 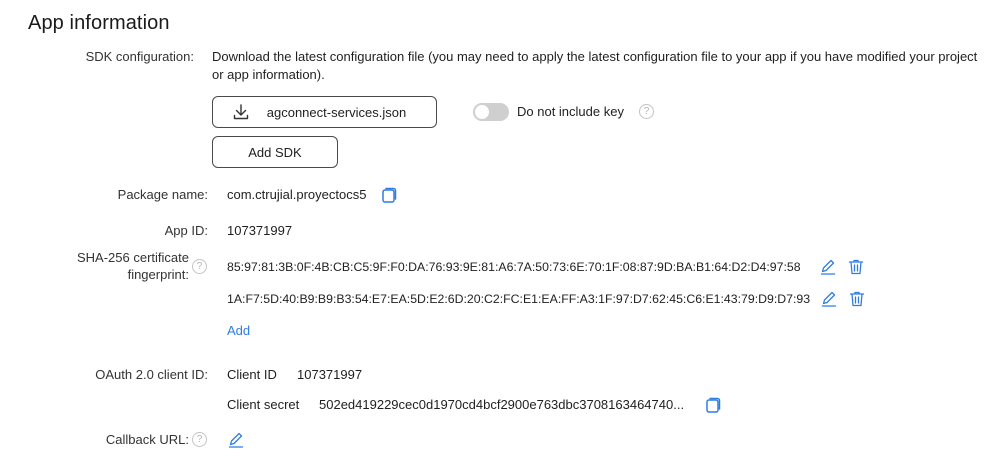 What do you see at coordinates (238, 330) in the screenshot?
I see `add-fingerprint-link: Add` at bounding box center [238, 330].